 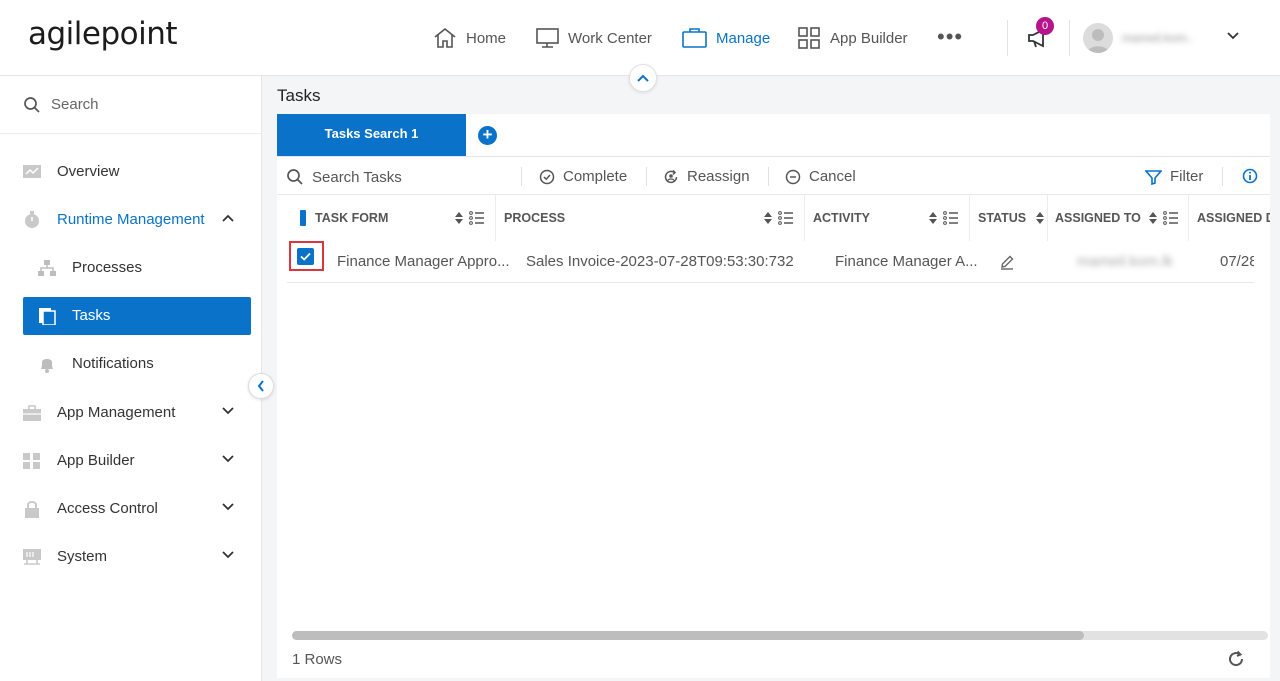 I want to click on sidebar-item-label: App Builder, so click(x=96, y=460).